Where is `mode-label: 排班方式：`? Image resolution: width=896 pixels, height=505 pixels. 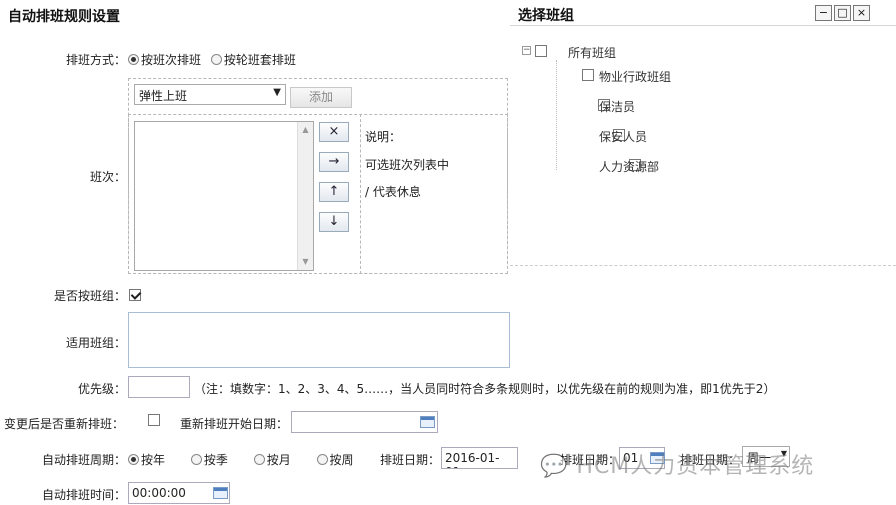 mode-label: 排班方式： is located at coordinates (95, 60).